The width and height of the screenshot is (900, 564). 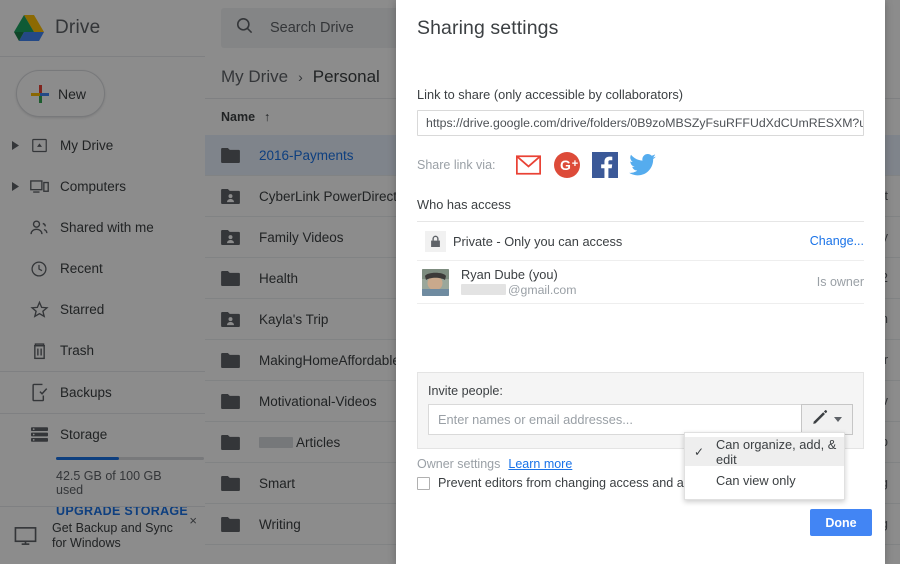 I want to click on google-plus-icon: G +, so click(x=567, y=165).